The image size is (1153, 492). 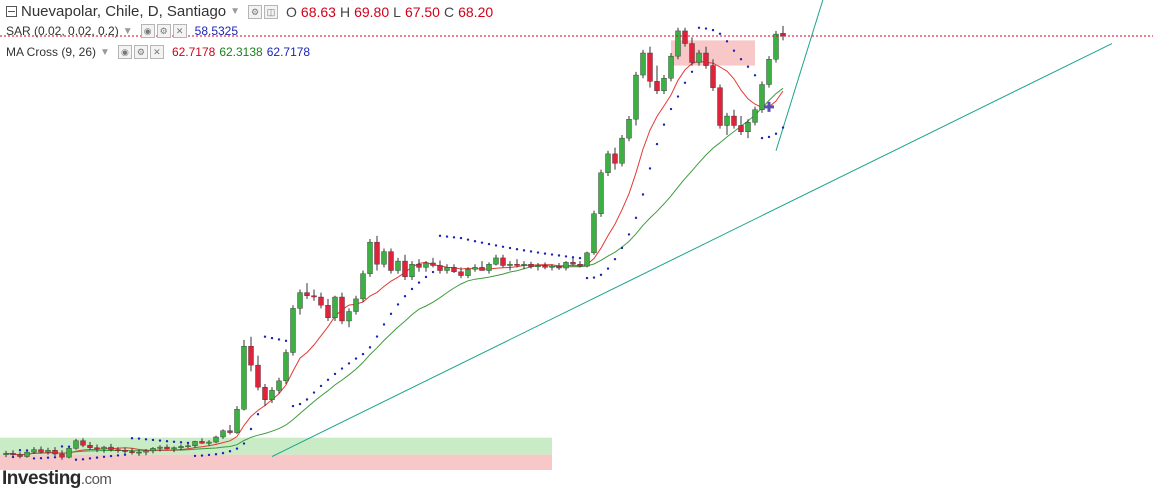 I want to click on high-value: 69.80, so click(x=372, y=11).